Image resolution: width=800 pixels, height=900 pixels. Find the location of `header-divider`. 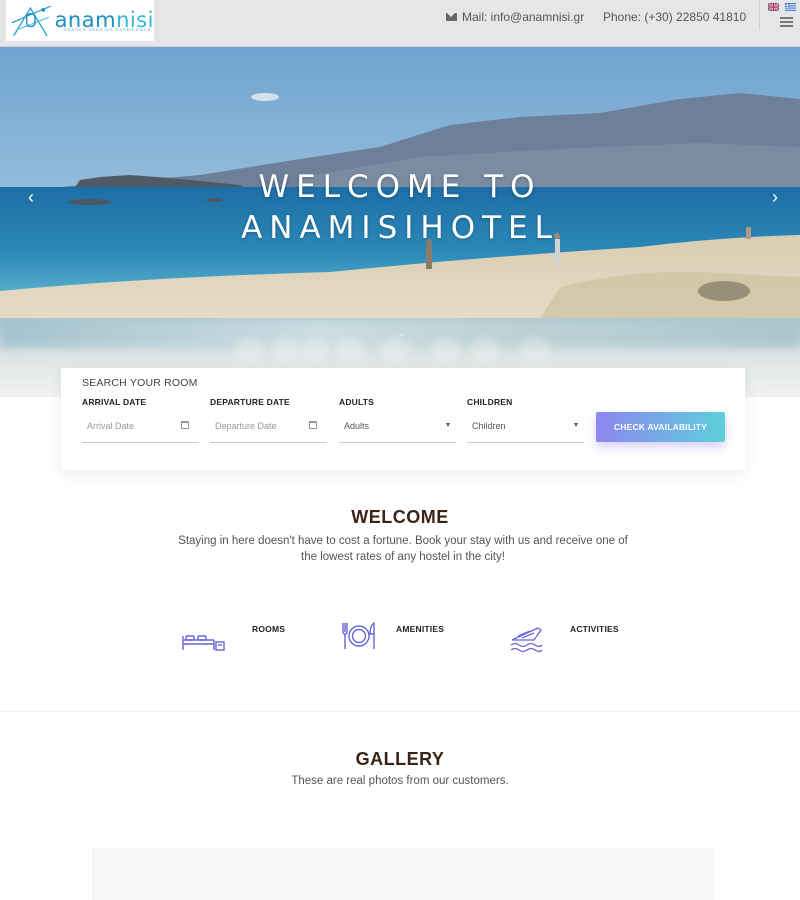

header-divider is located at coordinates (759, 15).